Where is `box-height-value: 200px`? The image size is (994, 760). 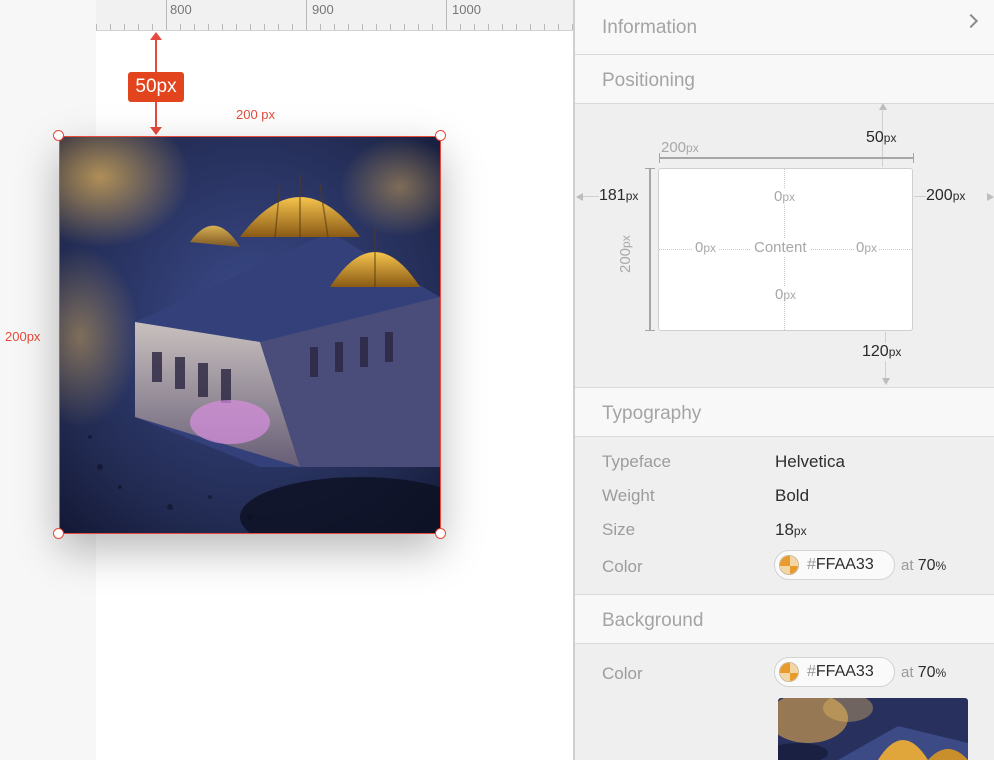 box-height-value: 200px is located at coordinates (625, 254).